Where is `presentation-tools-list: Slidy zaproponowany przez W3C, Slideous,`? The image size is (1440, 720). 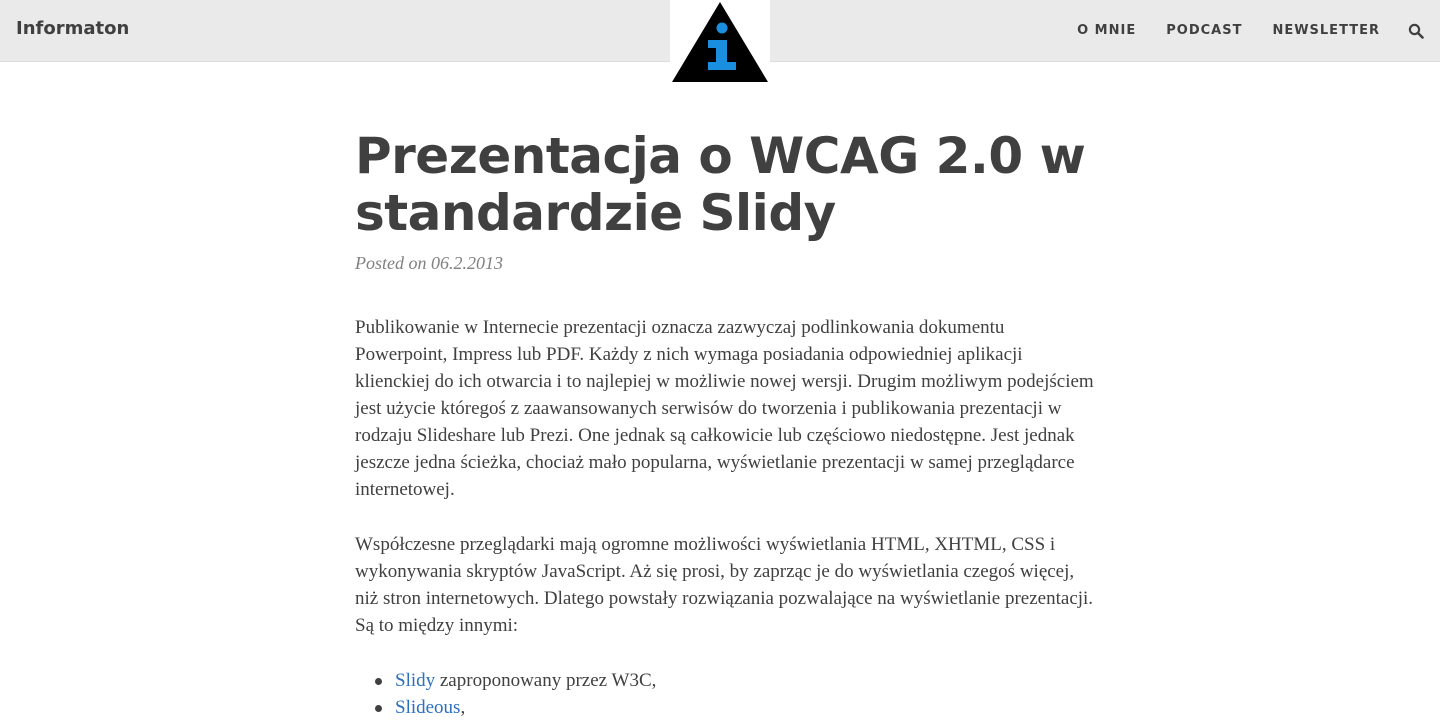
presentation-tools-list: Slidy zaproponowany przez W3C, Slideous, is located at coordinates (725, 693).